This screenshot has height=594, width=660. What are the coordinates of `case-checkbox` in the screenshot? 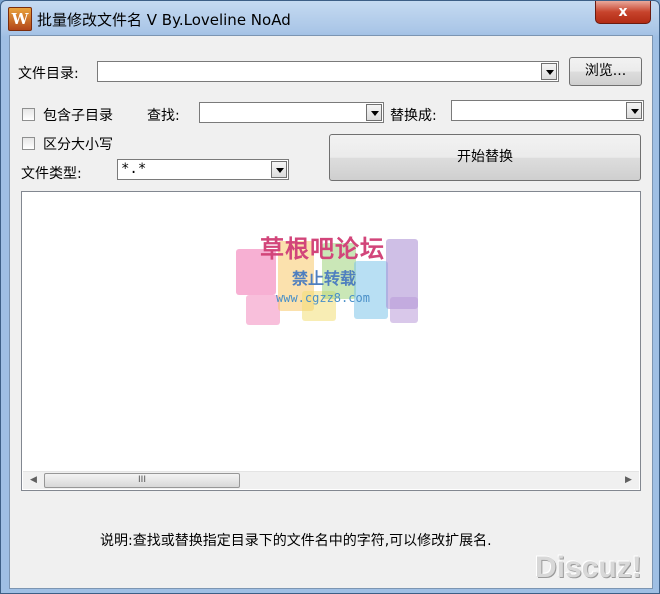 It's located at (28, 143).